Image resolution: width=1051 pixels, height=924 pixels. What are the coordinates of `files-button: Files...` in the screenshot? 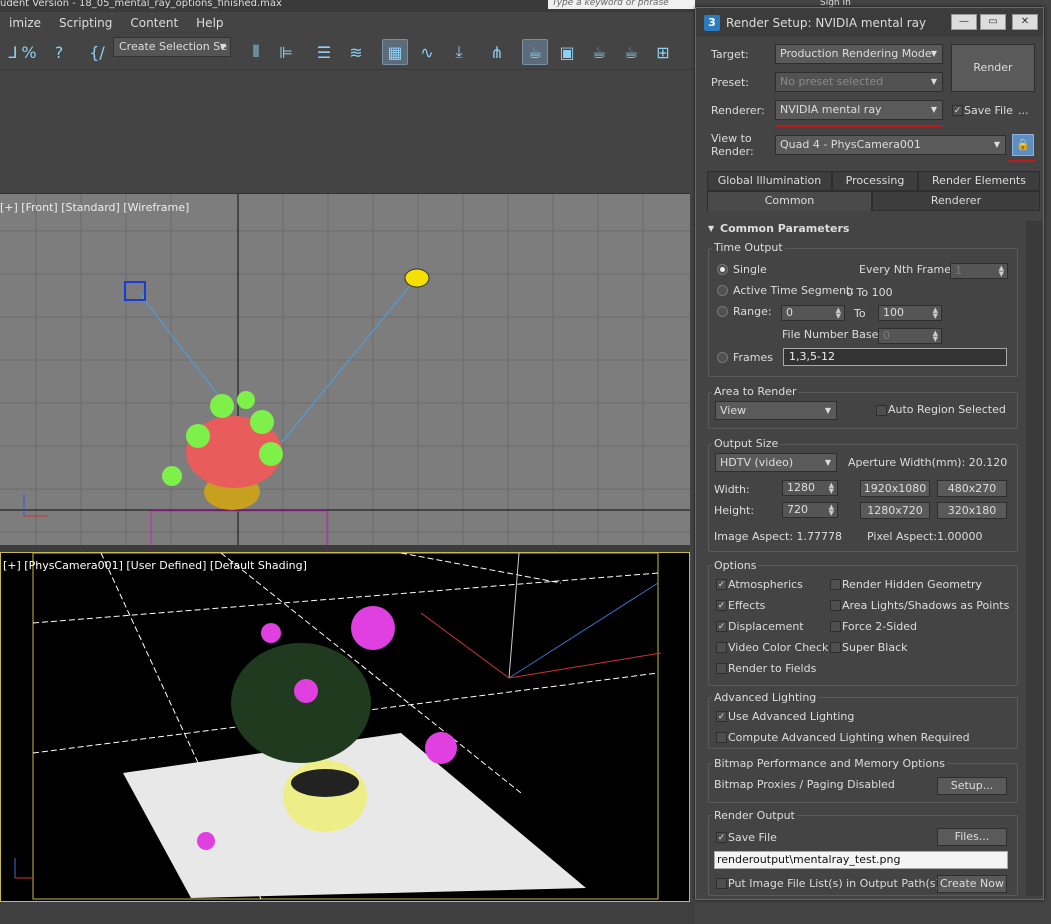 It's located at (972, 837).